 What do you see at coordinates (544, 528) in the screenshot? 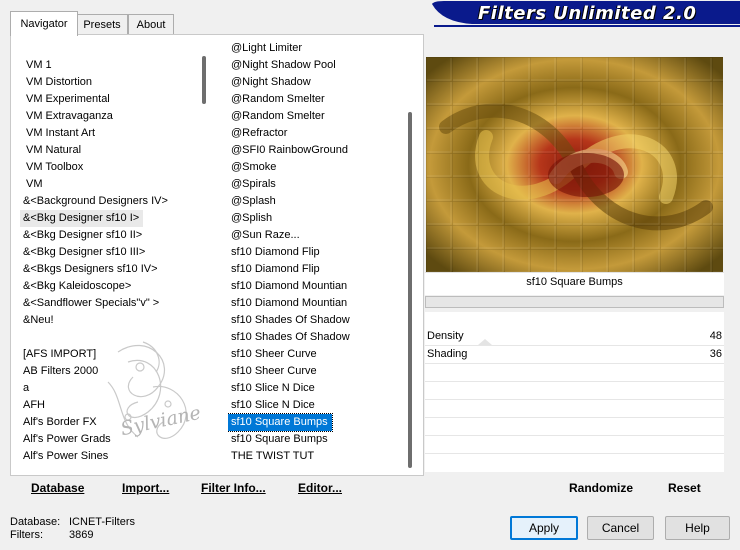
I see `apply-button: Apply` at bounding box center [544, 528].